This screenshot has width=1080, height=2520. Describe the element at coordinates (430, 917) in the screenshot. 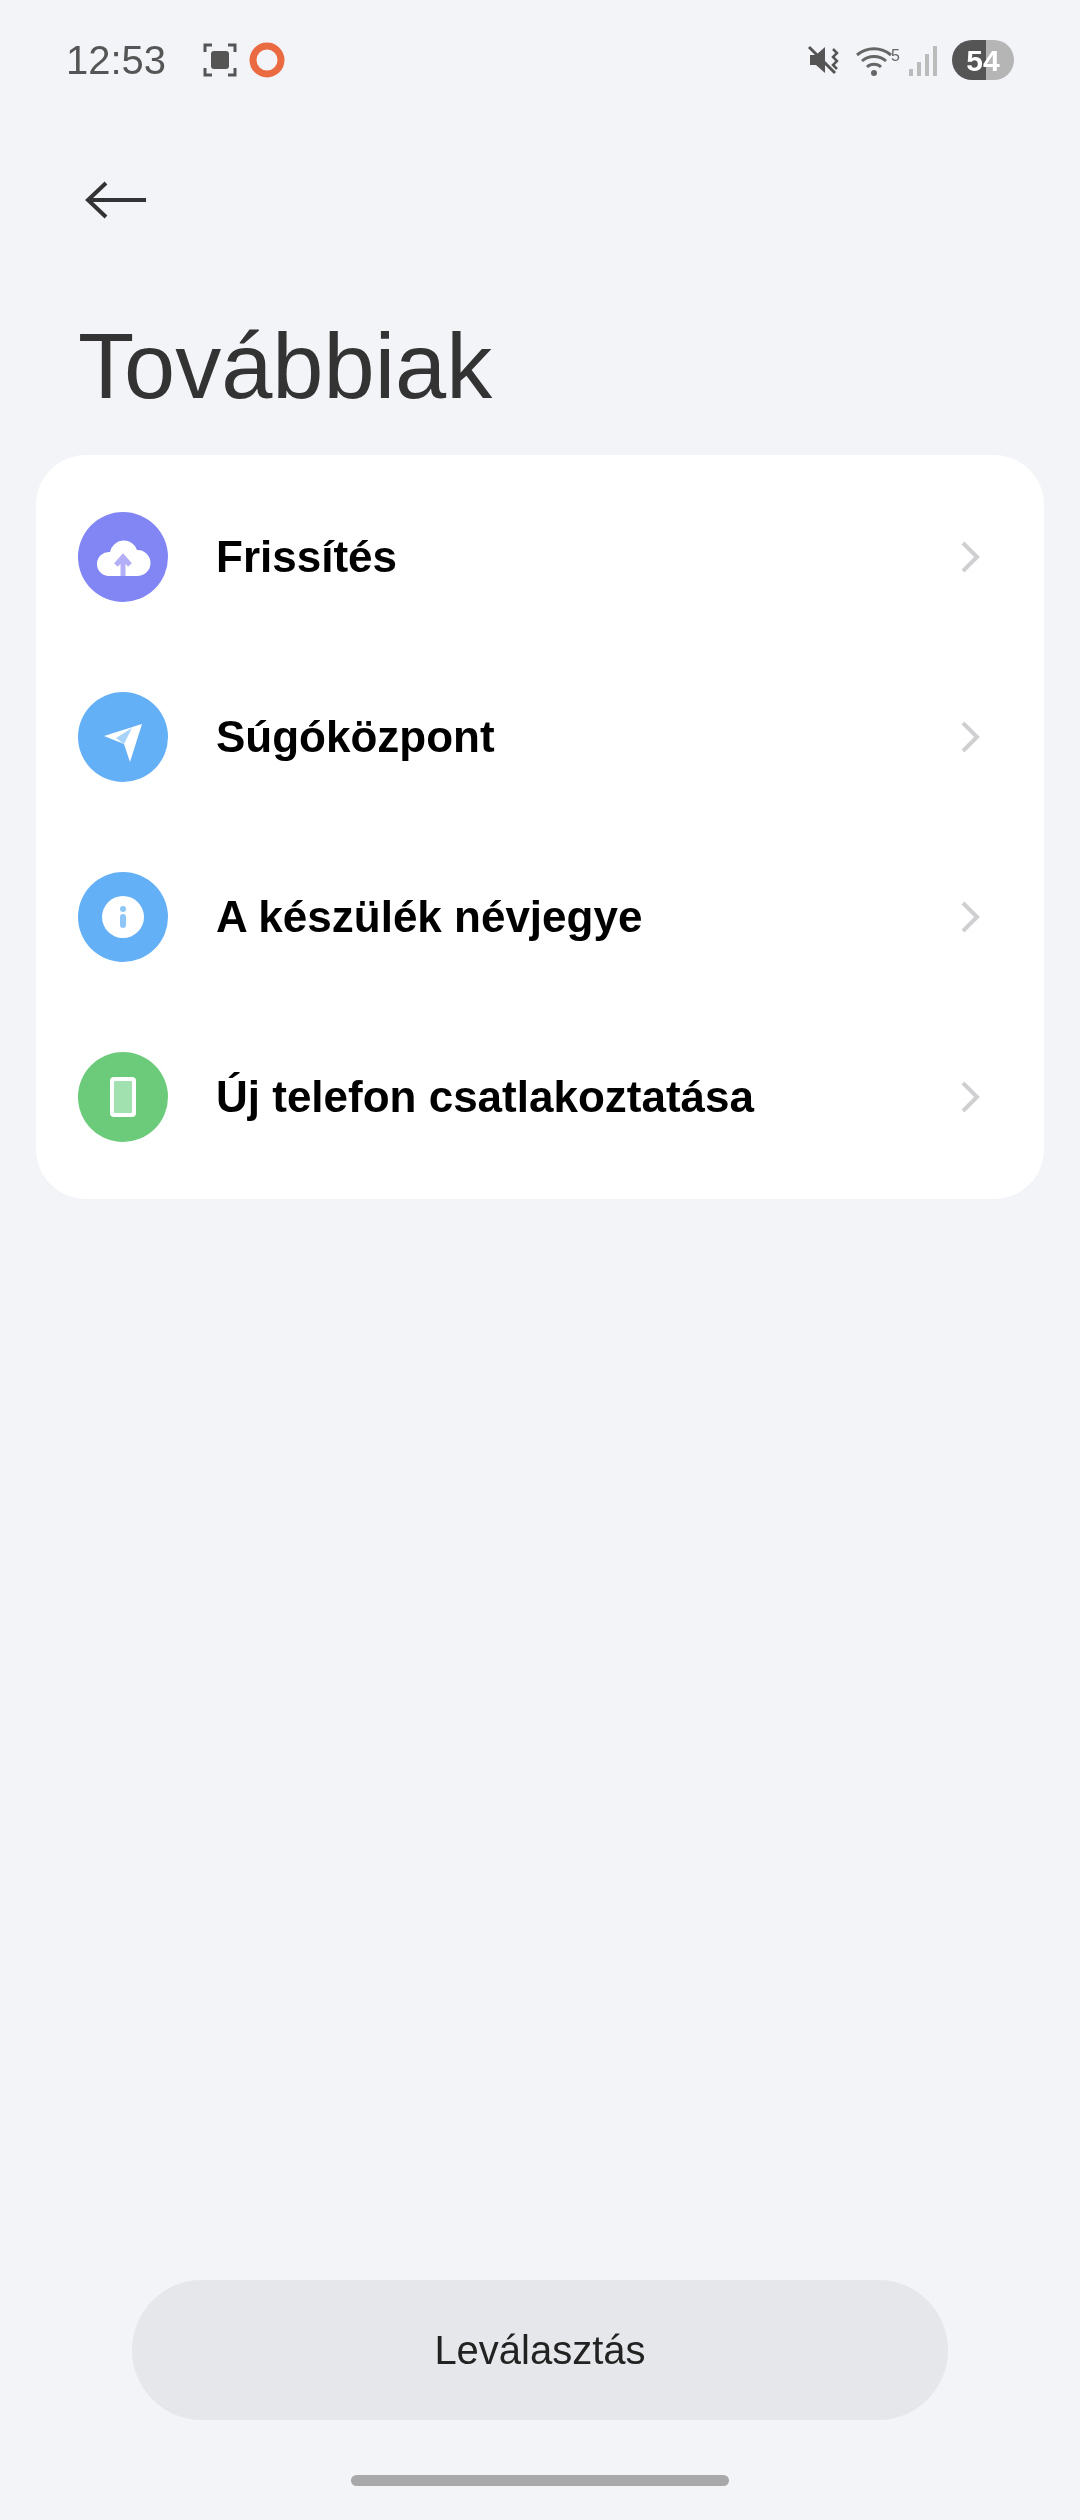

I see `item-label: A készülék névjegye` at that location.